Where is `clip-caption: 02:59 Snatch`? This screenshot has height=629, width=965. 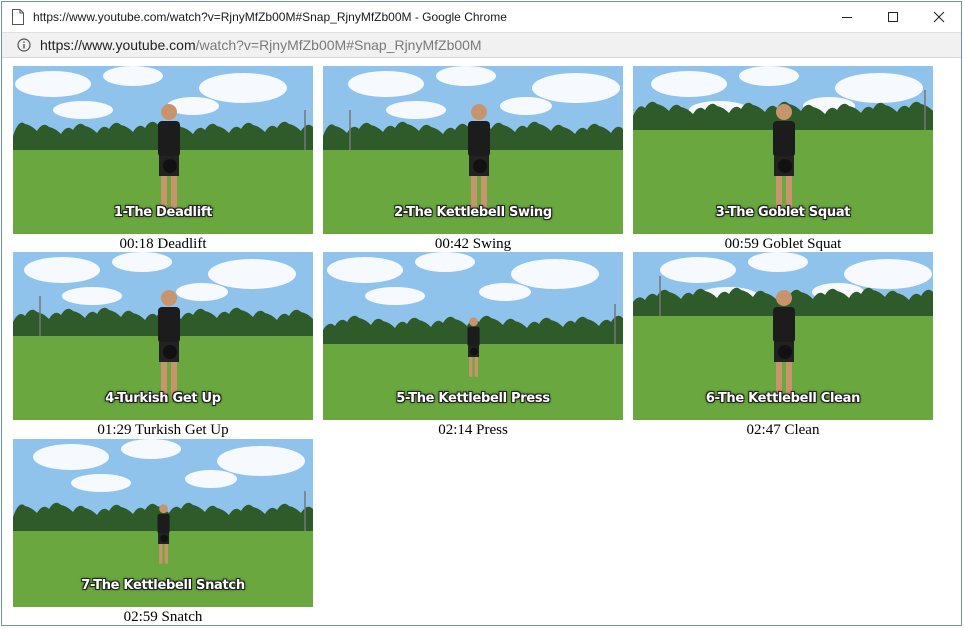
clip-caption: 02:59 Snatch is located at coordinates (163, 617).